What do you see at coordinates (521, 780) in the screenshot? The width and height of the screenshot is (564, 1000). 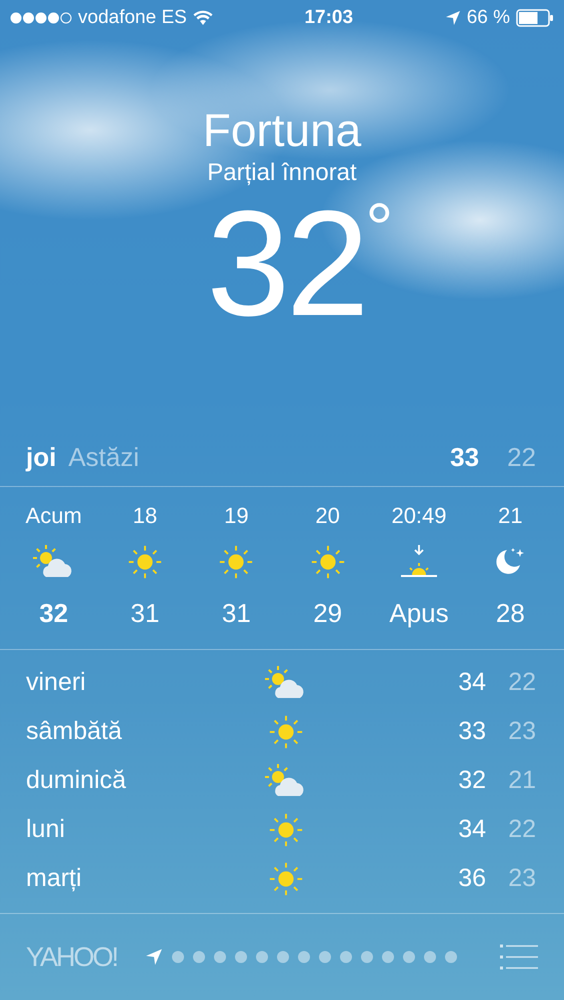 I see `low-temperature: 21` at bounding box center [521, 780].